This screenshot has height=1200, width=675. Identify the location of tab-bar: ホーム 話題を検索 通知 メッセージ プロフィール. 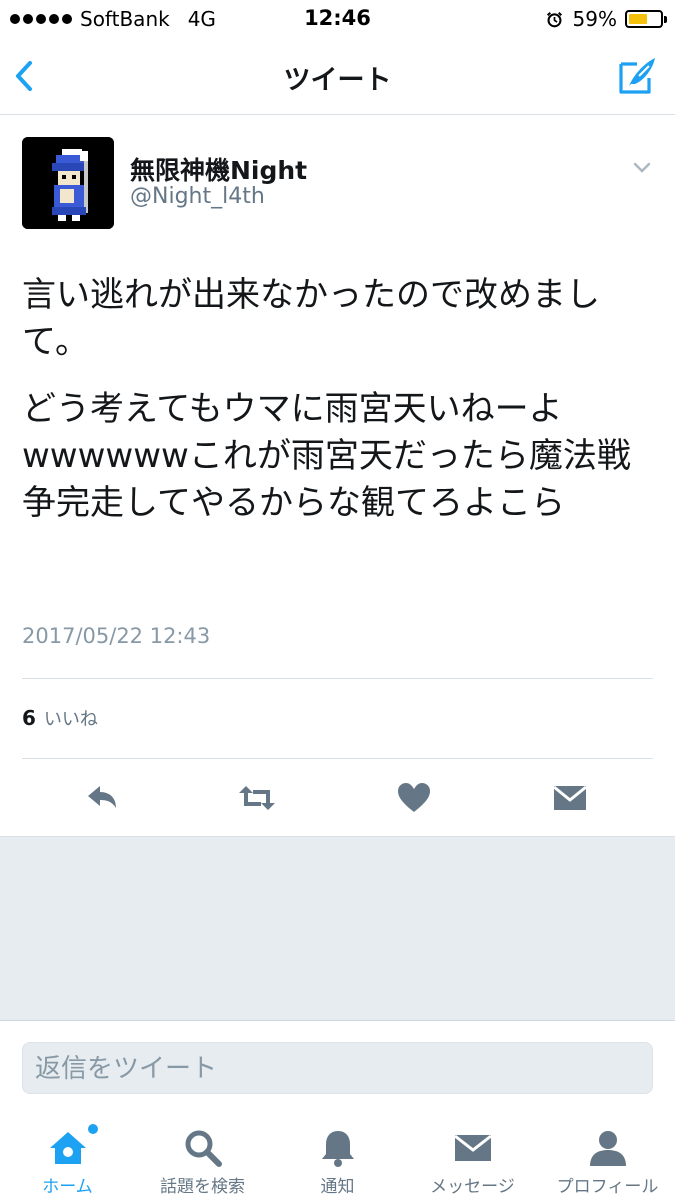
(337, 1159).